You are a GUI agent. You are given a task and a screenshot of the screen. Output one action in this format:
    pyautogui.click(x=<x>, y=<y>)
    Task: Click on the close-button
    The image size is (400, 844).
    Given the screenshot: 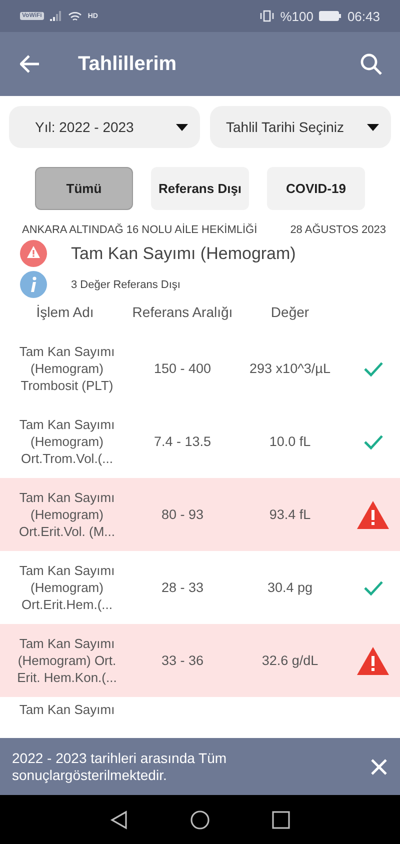 What is the action you would take?
    pyautogui.click(x=379, y=767)
    